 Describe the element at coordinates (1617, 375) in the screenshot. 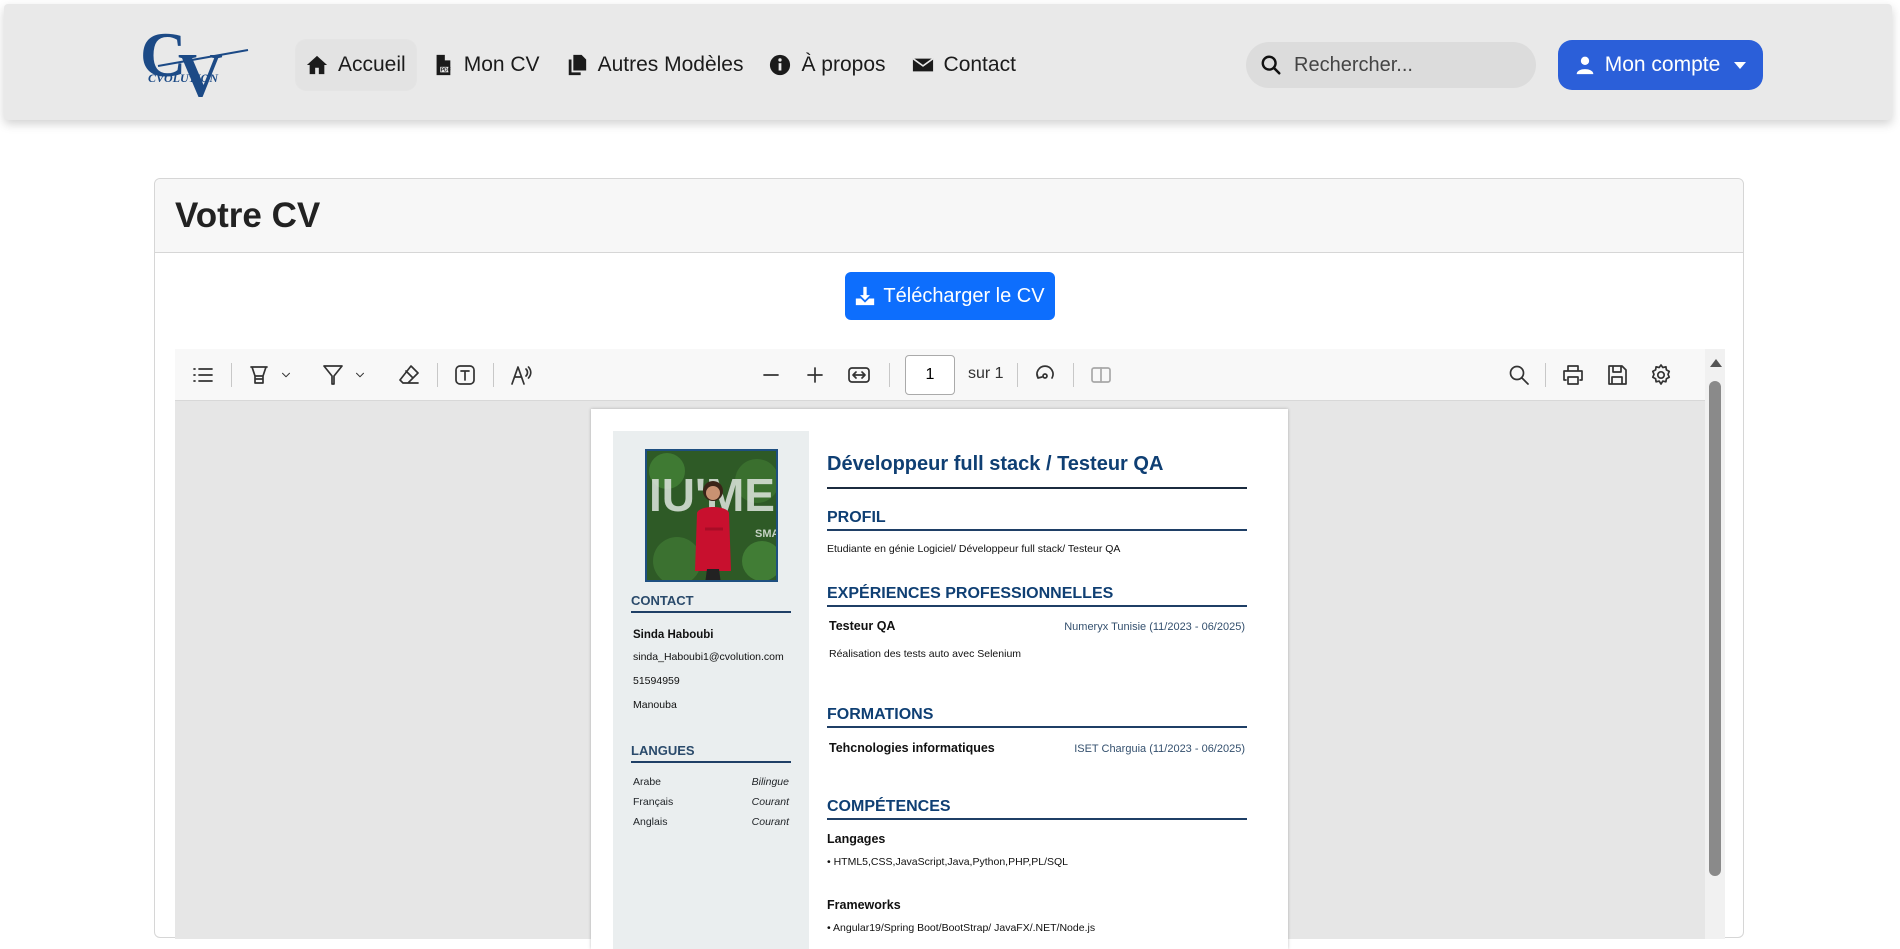

I see `save-button` at that location.